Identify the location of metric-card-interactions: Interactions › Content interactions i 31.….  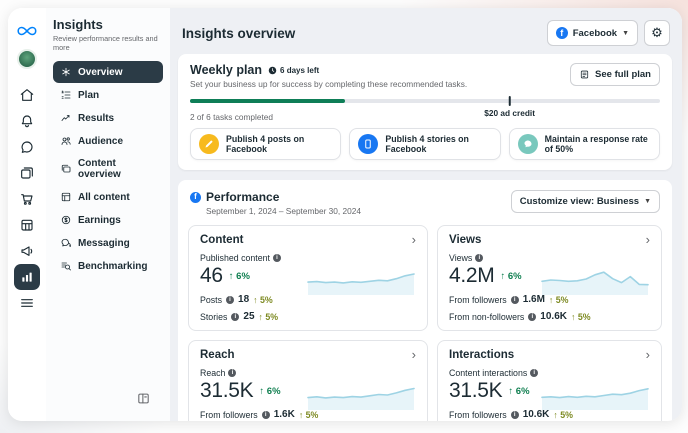
(549, 380).